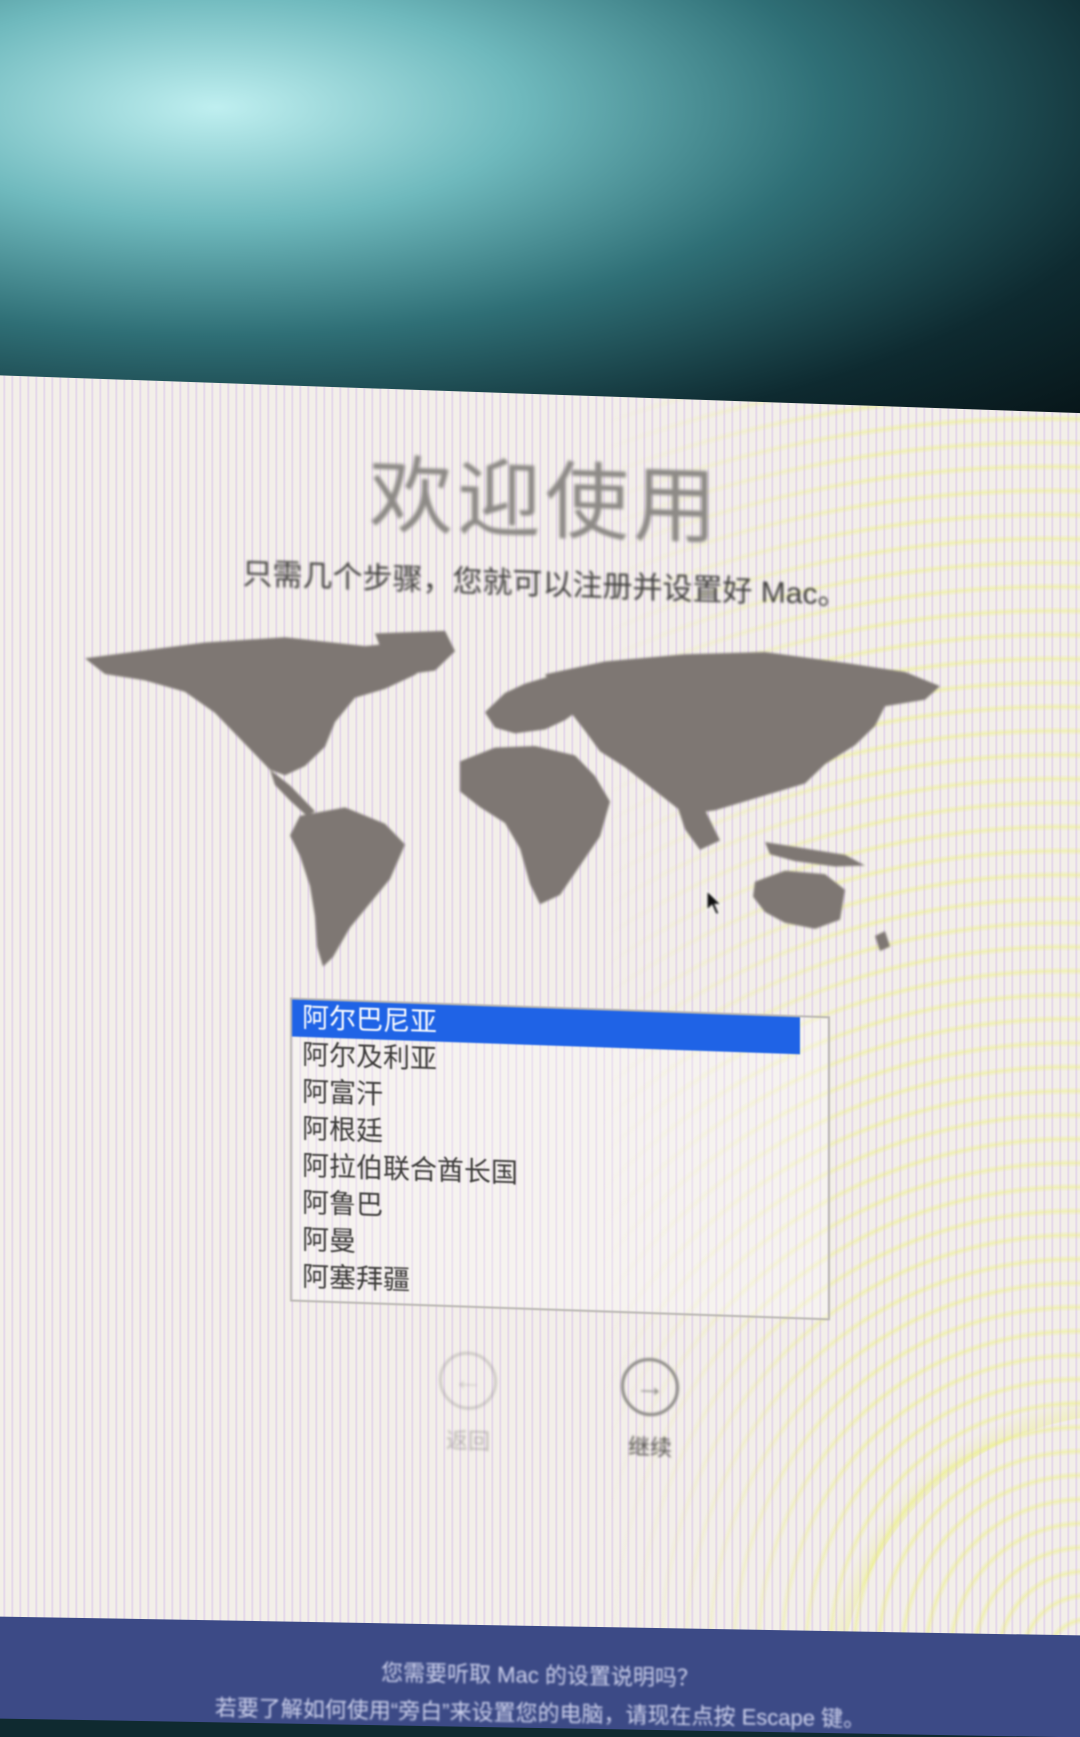 The image size is (1080, 1737). I want to click on arrow-right-icon: →, so click(650, 1387).